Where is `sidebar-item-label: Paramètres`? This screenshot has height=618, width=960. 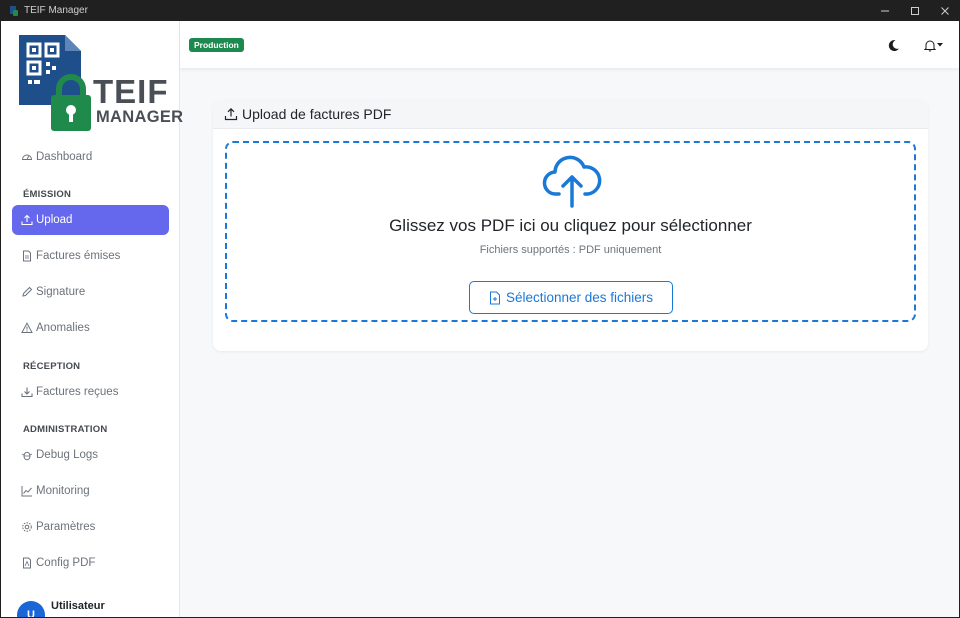
sidebar-item-label: Paramètres is located at coordinates (66, 527).